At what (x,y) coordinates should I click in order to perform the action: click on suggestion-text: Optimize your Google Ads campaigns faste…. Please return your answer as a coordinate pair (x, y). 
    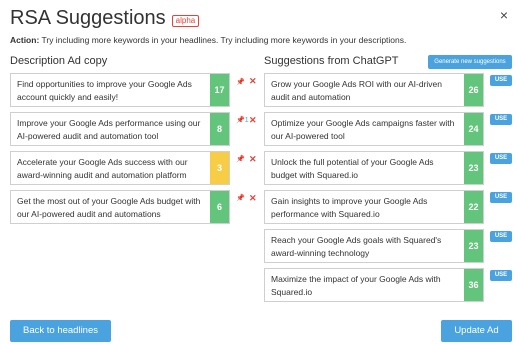
    Looking at the image, I should click on (363, 129).